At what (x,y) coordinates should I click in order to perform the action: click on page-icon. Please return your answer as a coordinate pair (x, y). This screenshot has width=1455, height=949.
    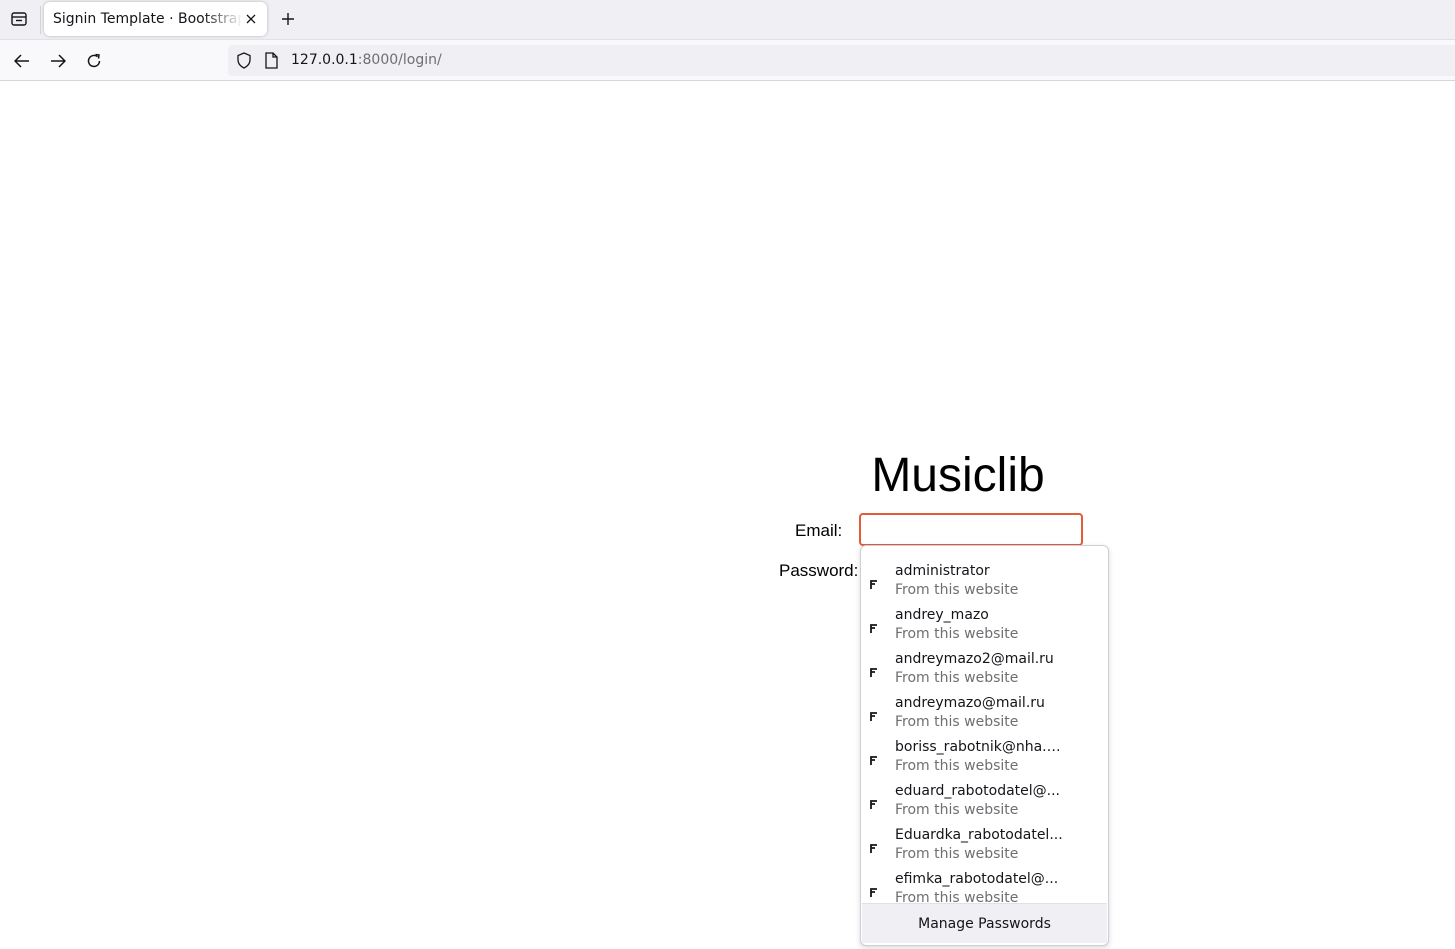
    Looking at the image, I should click on (271, 62).